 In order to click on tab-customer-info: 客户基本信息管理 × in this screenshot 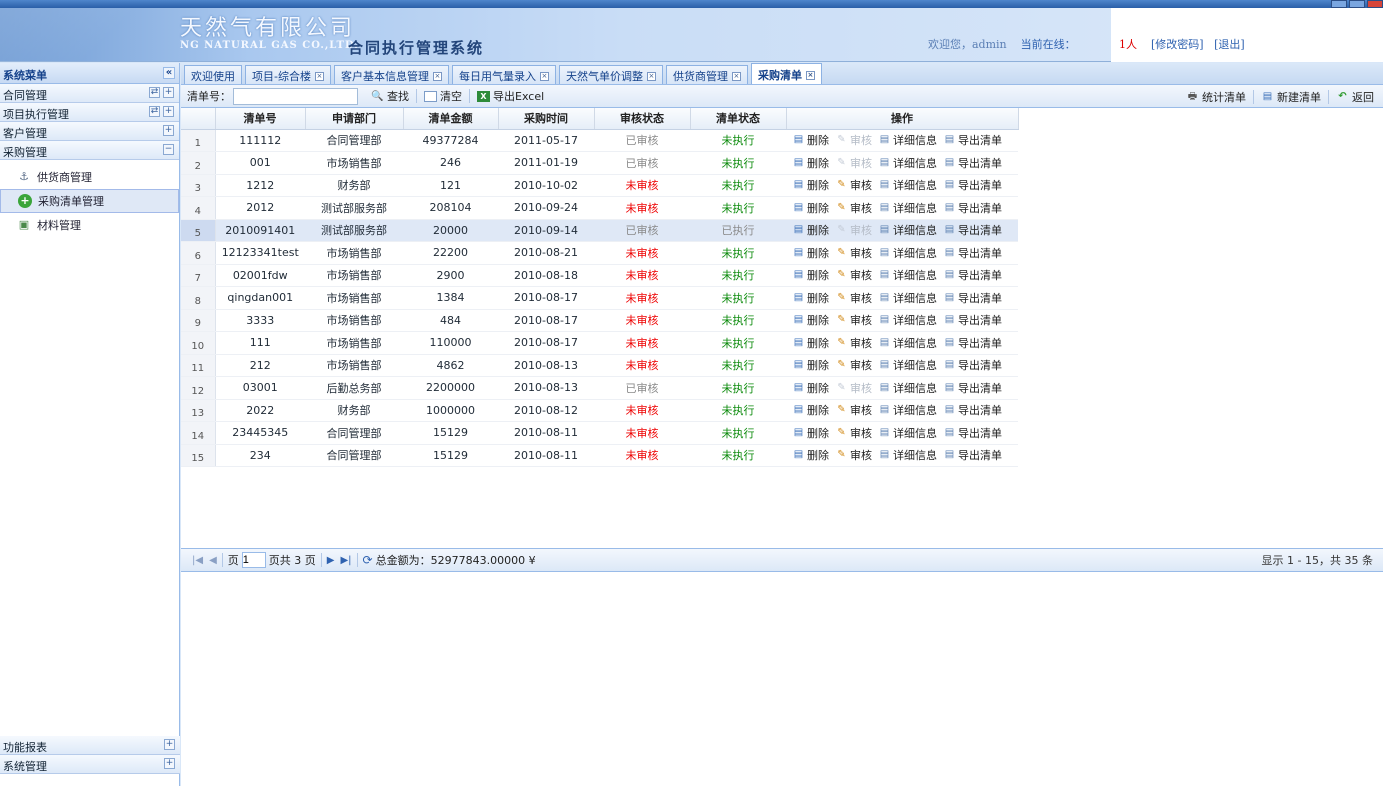, I will do `click(391, 74)`.